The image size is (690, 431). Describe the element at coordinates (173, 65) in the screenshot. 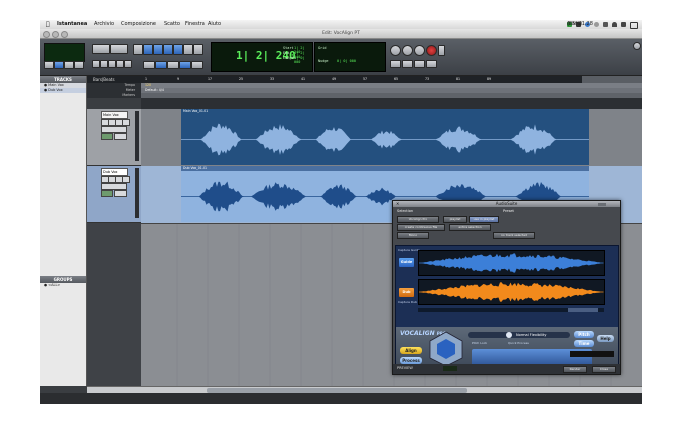

I see `link-track-button` at that location.